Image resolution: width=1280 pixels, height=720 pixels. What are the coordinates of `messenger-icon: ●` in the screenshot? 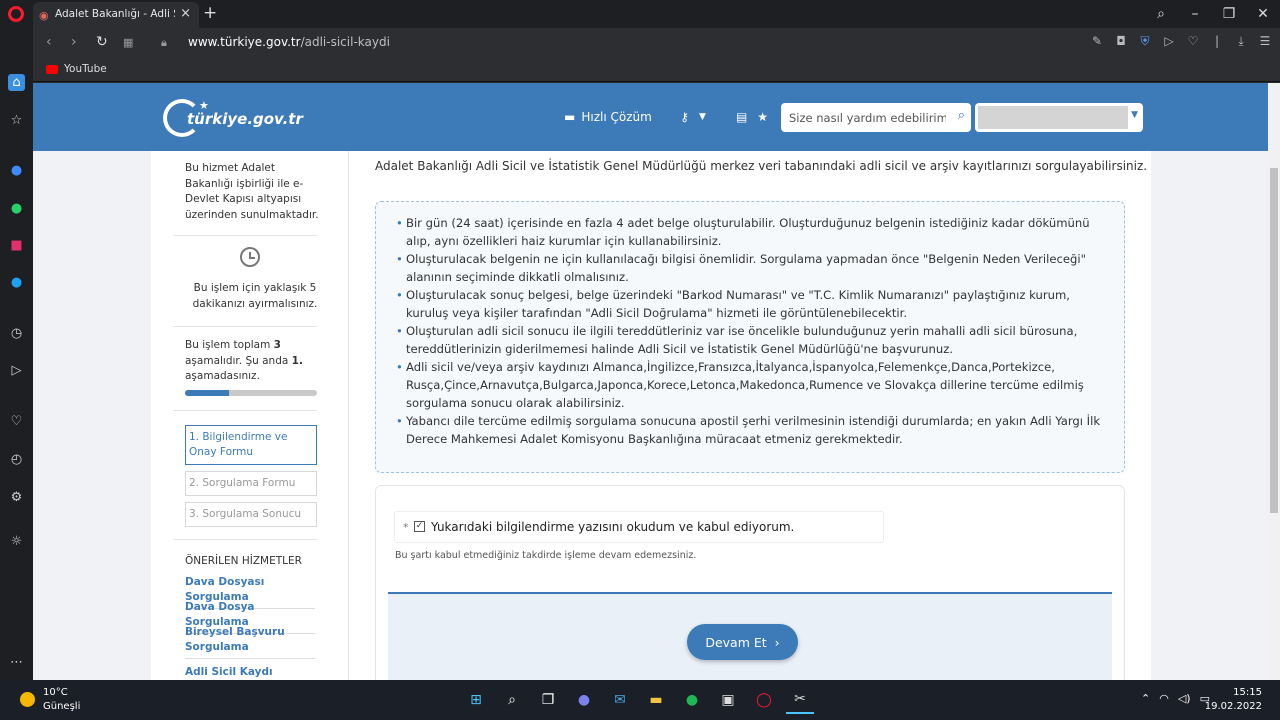 It's located at (16, 170).